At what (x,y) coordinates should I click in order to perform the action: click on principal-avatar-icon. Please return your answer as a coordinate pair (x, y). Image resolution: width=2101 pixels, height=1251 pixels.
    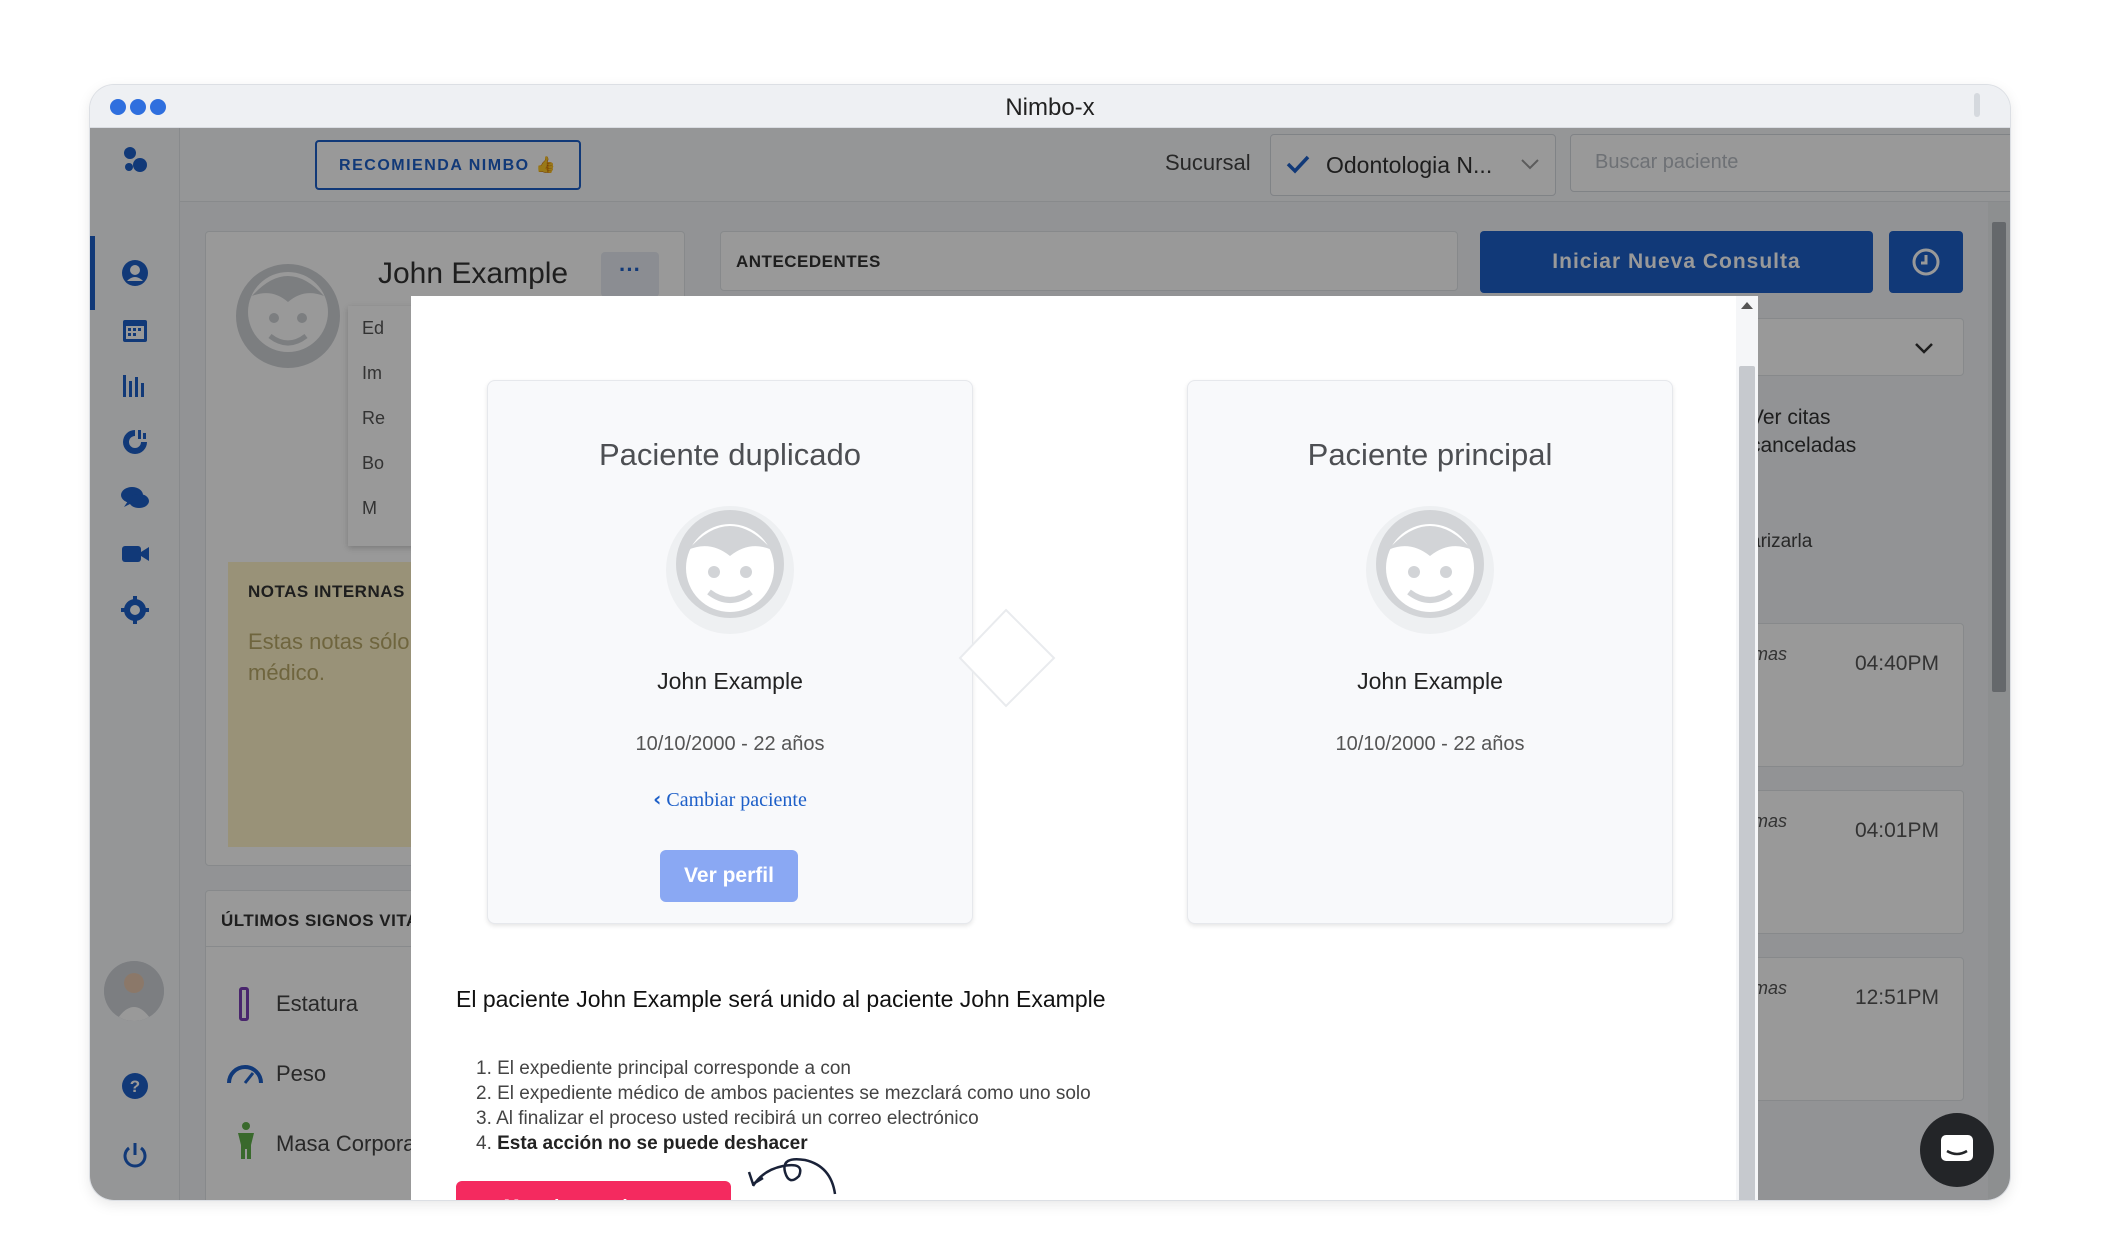
    Looking at the image, I should click on (1430, 570).